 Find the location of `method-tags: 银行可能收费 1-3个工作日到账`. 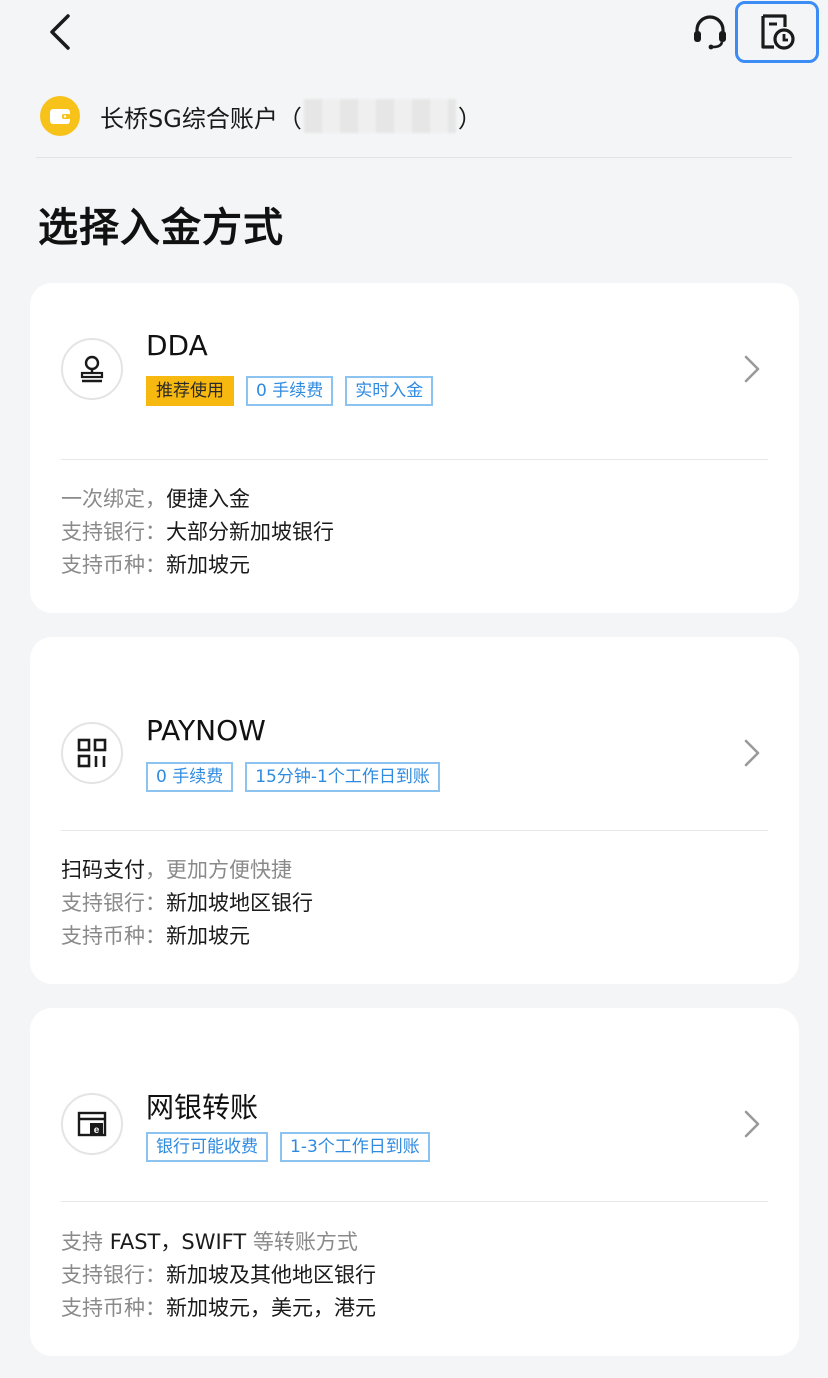

method-tags: 银行可能收费 1-3个工作日到账 is located at coordinates (288, 1147).